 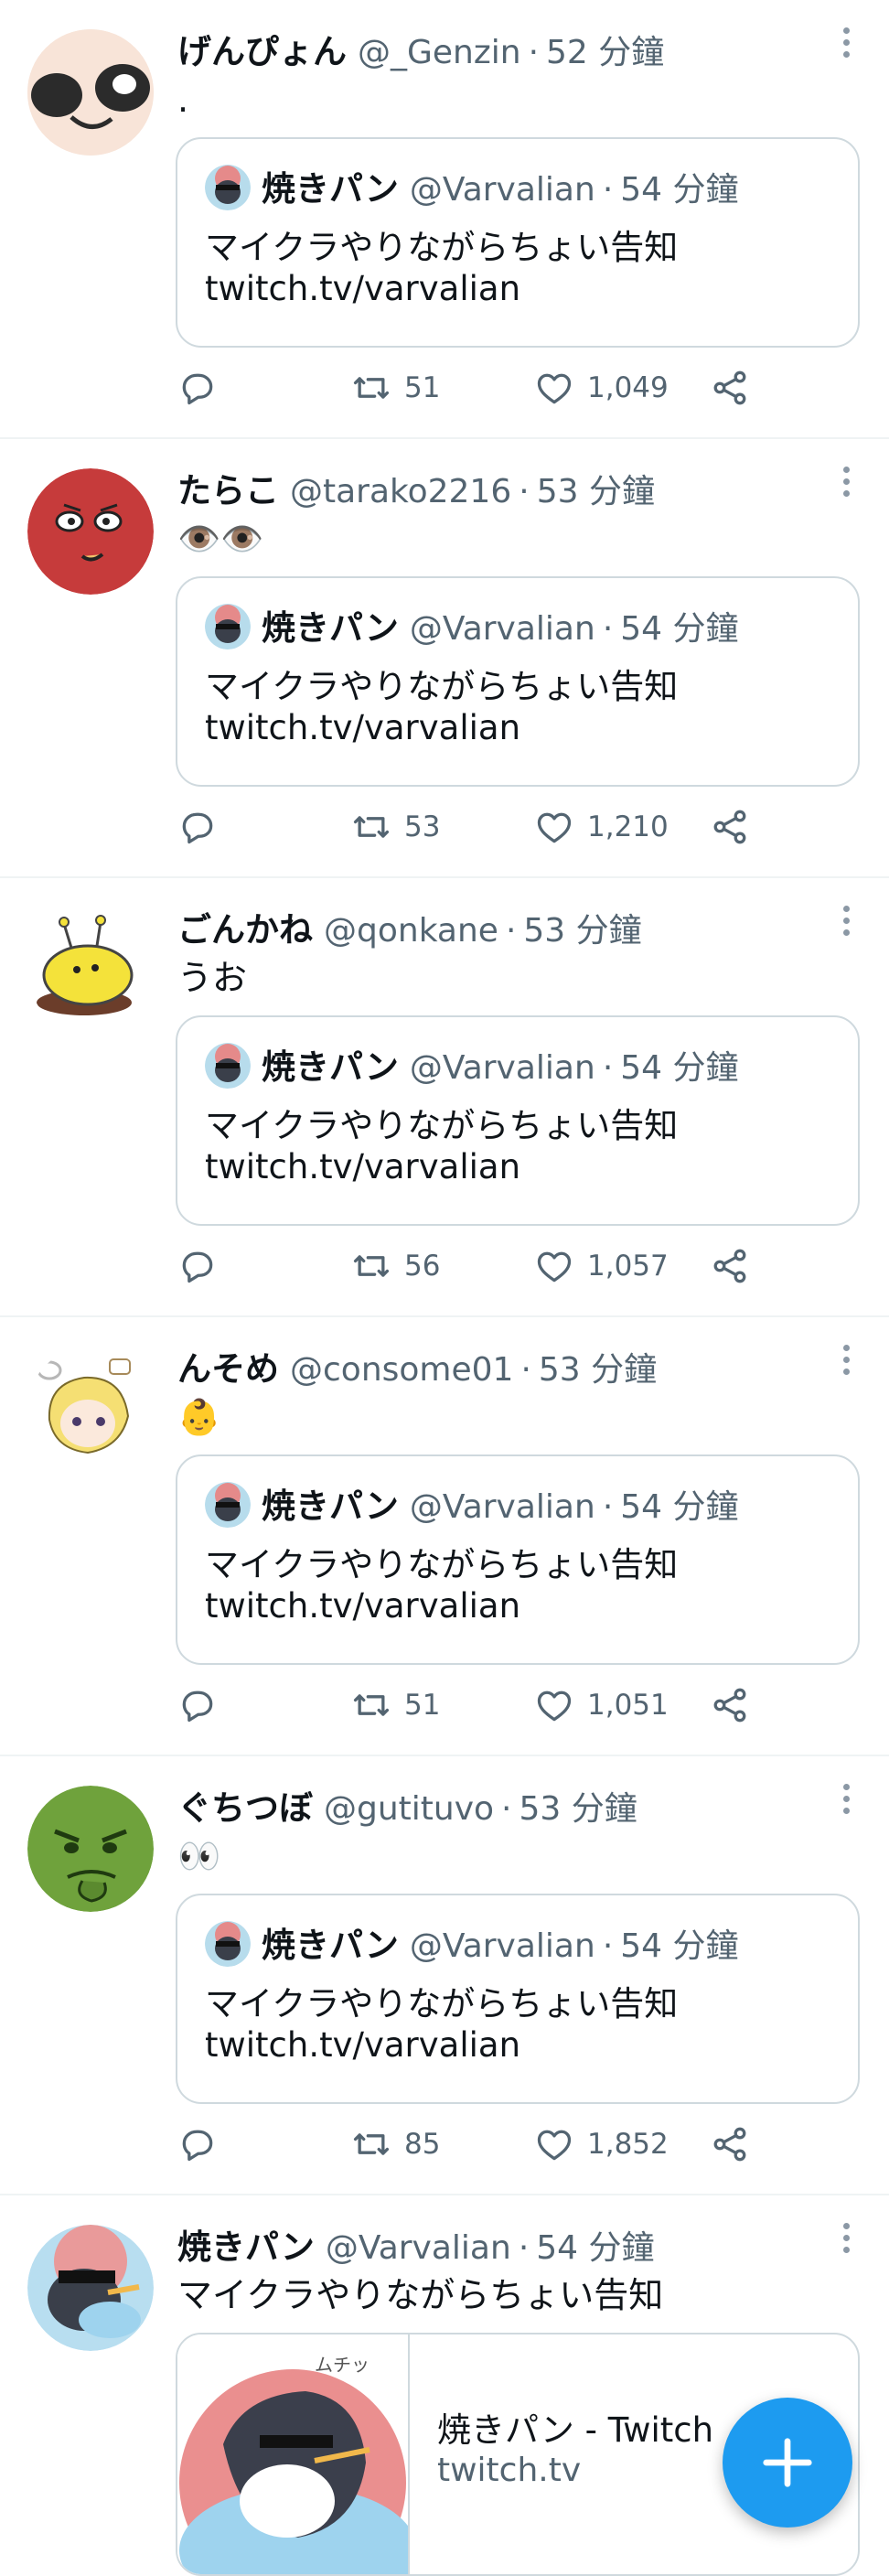 What do you see at coordinates (440, 53) in the screenshot?
I see `user-handle: @_Genzin` at bounding box center [440, 53].